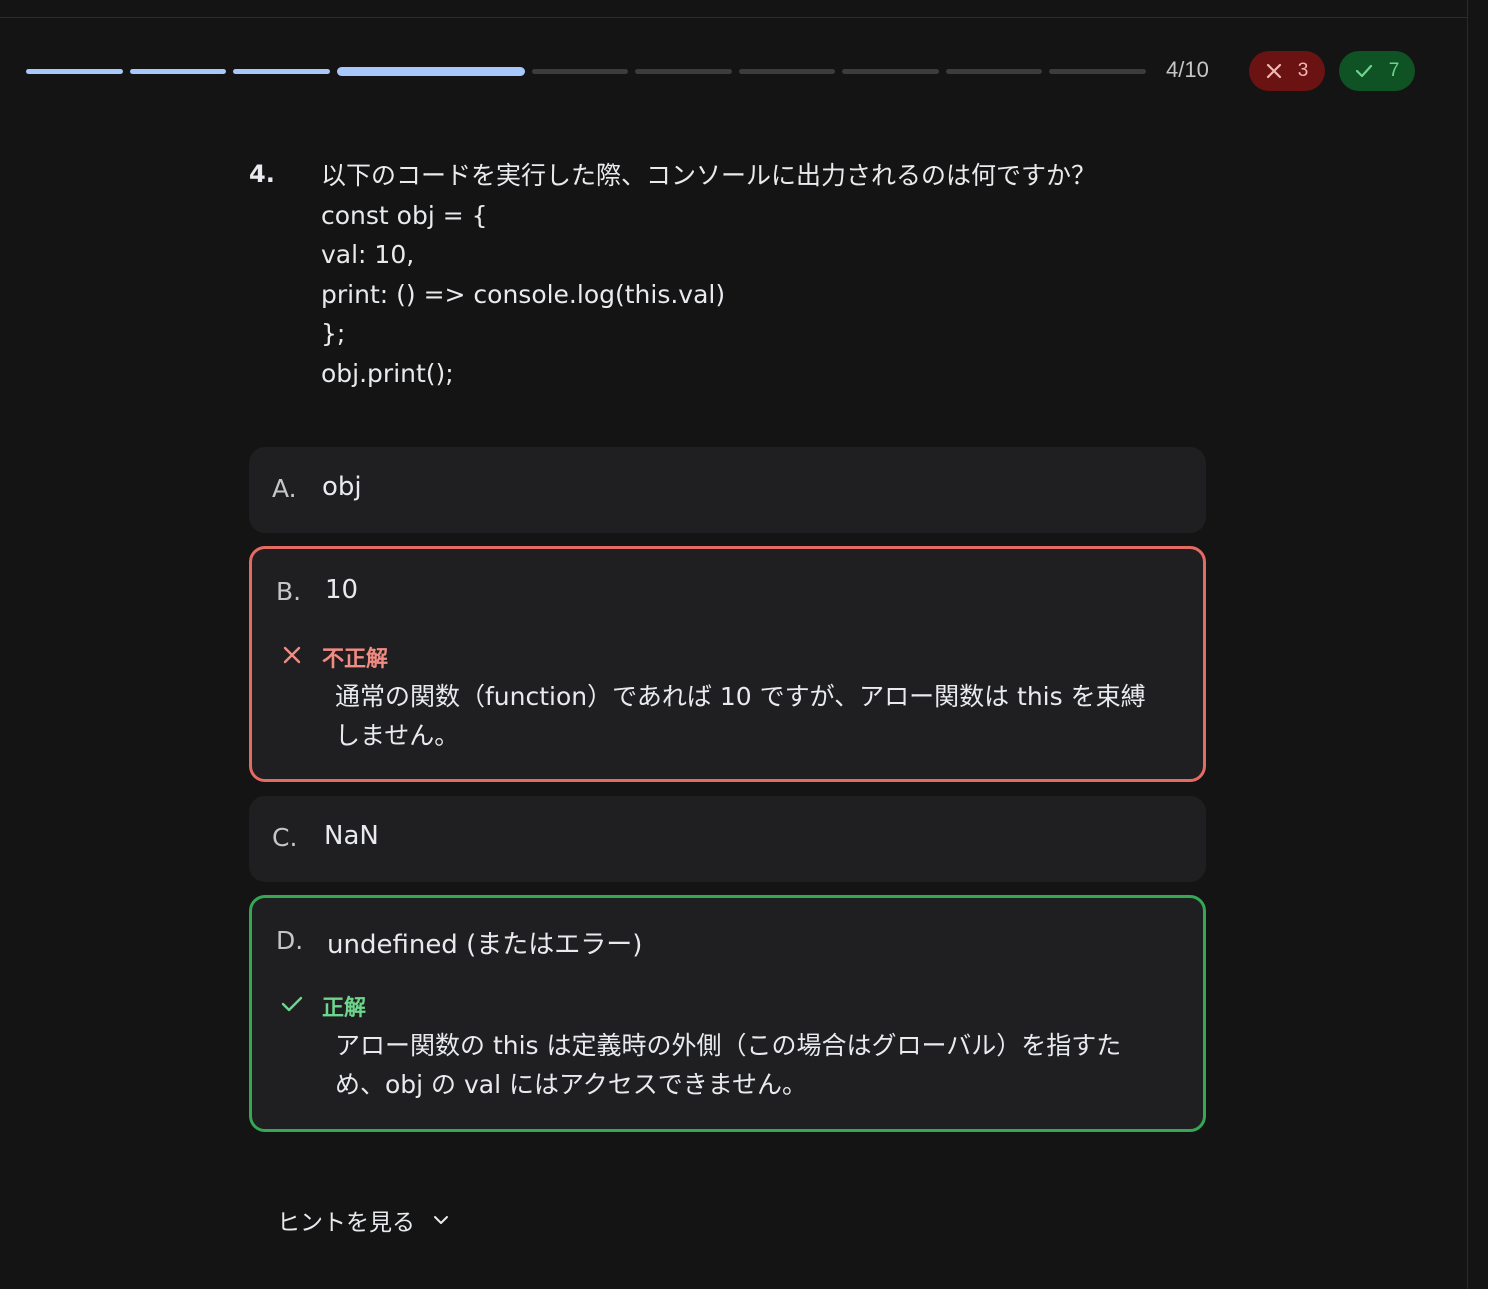  I want to click on option-c: C. NaN, so click(727, 839).